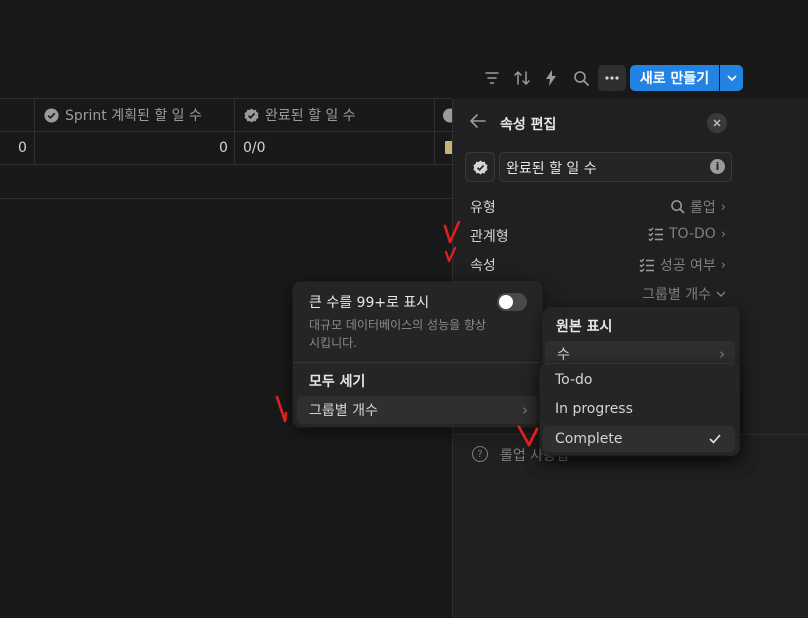  I want to click on property-icon-button, so click(480, 167).